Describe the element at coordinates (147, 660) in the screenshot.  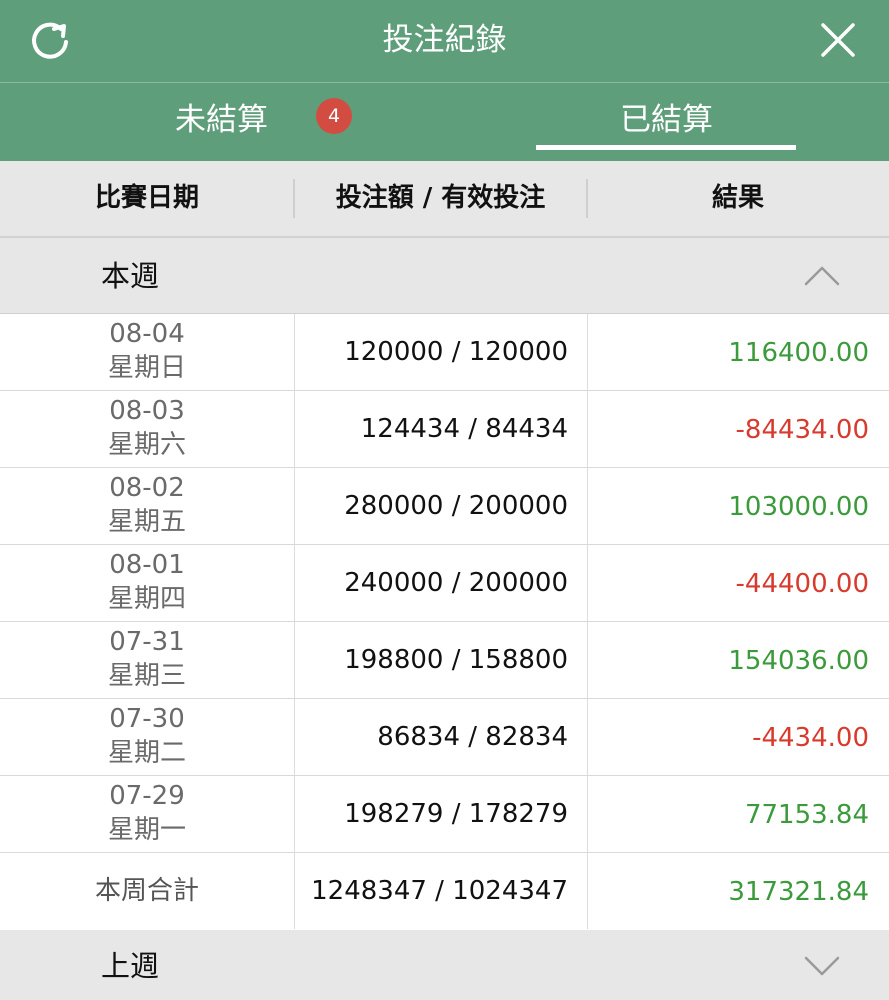
I see `date-cell: 07-31 星期三` at that location.